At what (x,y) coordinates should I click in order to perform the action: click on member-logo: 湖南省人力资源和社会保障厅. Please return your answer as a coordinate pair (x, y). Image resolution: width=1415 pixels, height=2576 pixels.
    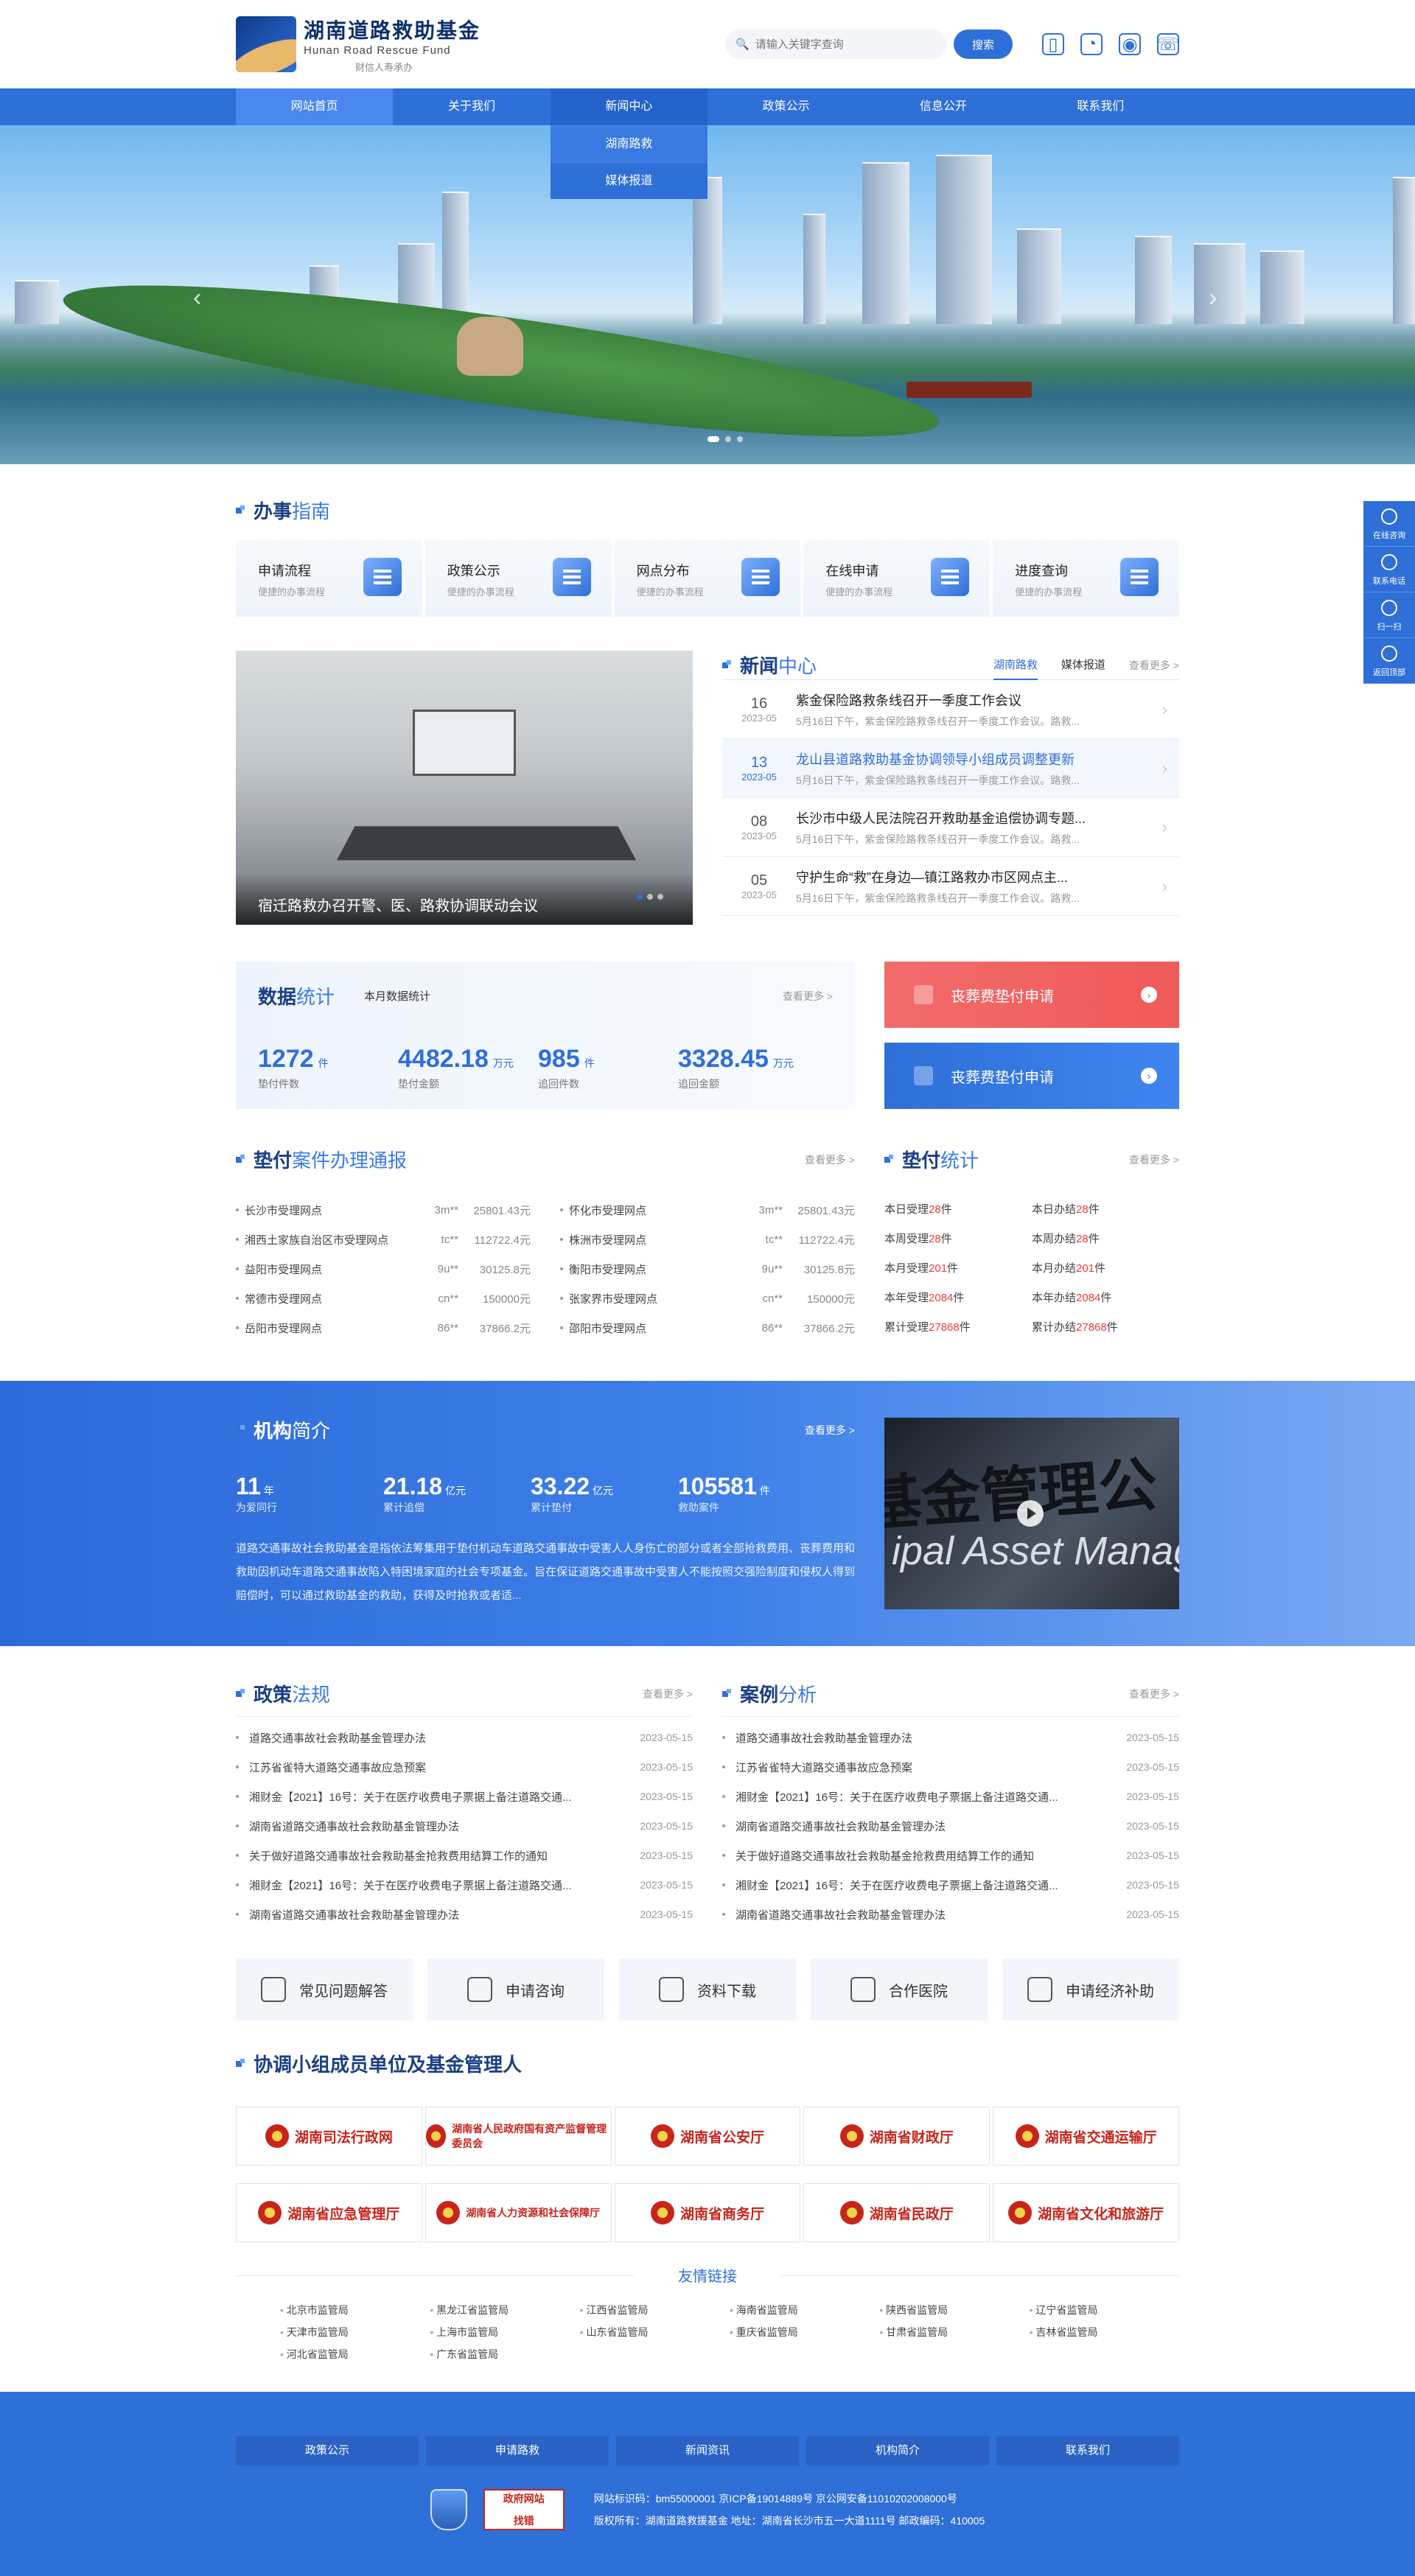
    Looking at the image, I should click on (518, 2212).